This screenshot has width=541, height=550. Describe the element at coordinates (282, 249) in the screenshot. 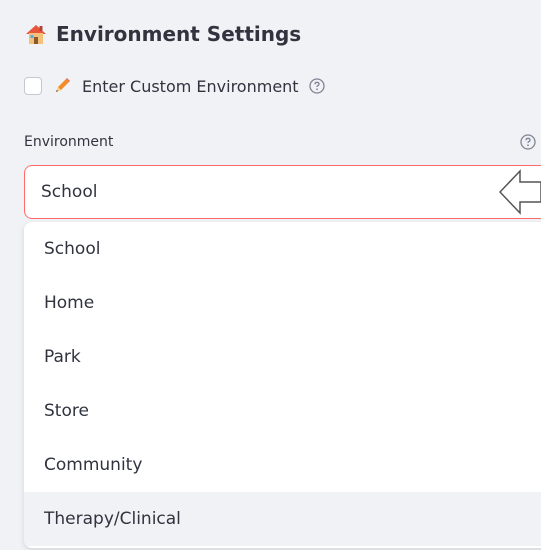

I see `dropdown-option: School` at that location.